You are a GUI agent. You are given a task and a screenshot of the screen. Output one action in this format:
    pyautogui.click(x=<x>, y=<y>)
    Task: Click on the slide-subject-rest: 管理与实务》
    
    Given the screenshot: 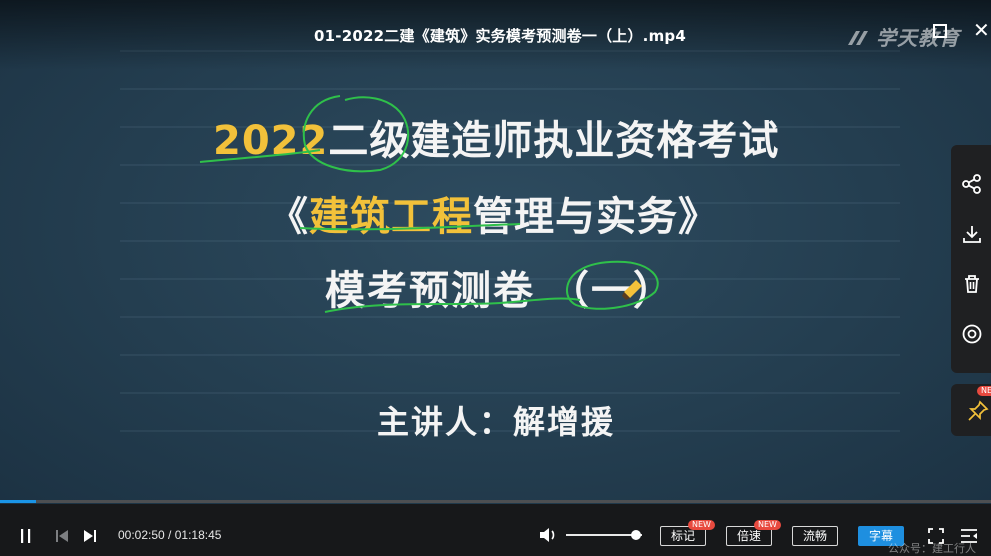 What is the action you would take?
    pyautogui.click(x=596, y=217)
    